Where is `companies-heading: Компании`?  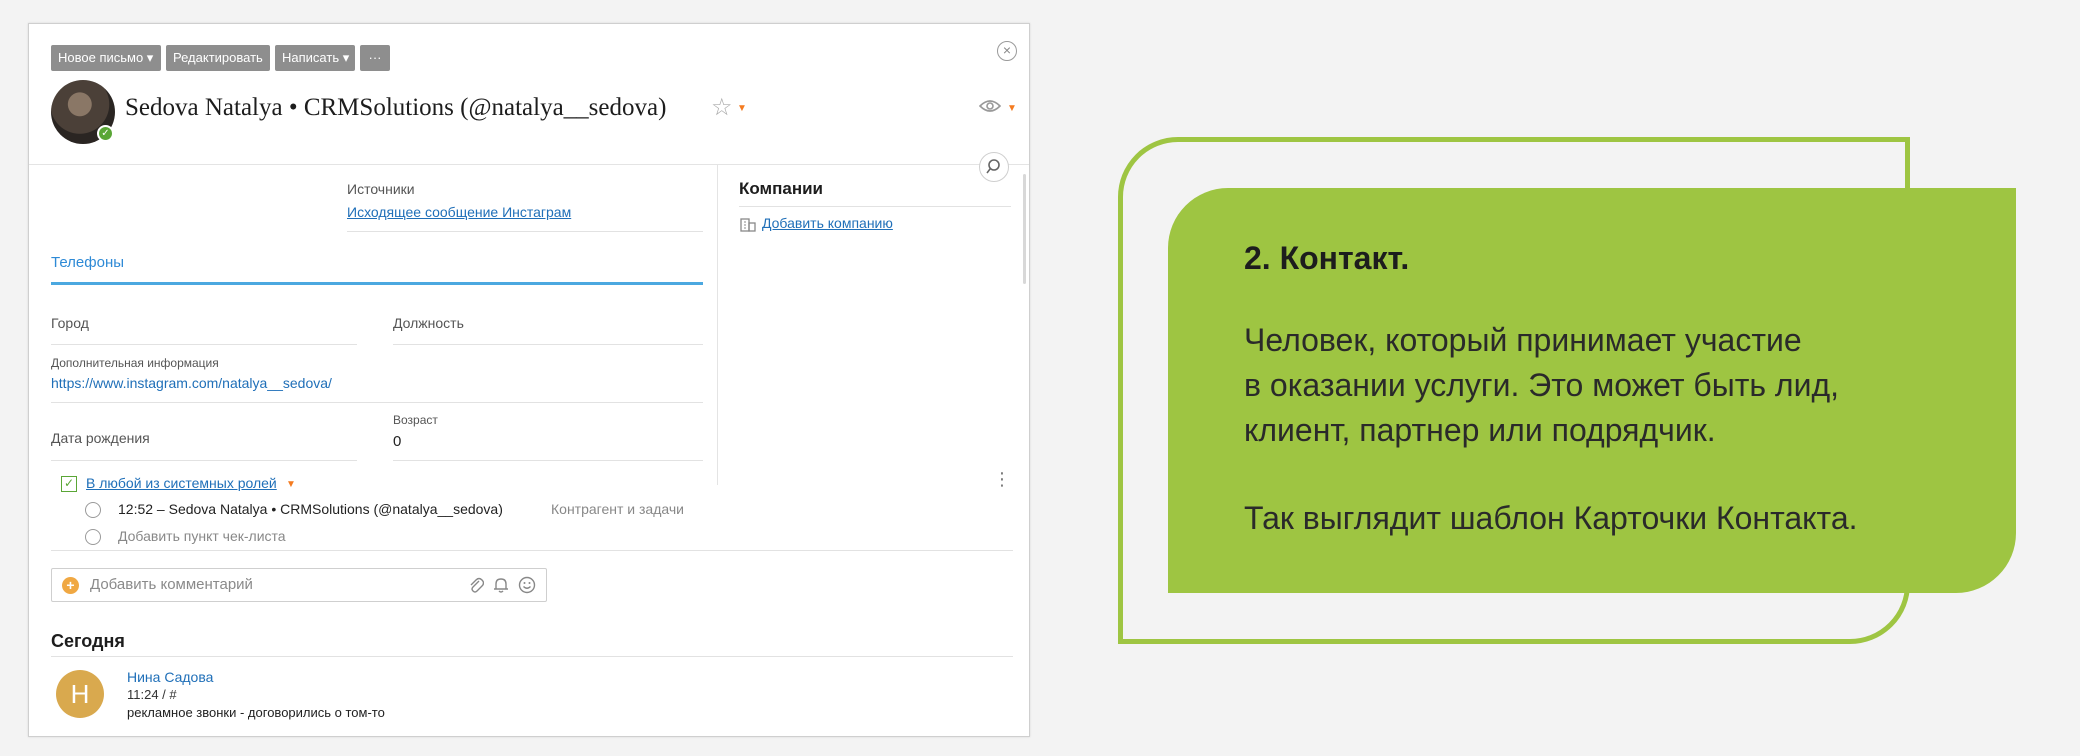
companies-heading: Компании is located at coordinates (781, 188).